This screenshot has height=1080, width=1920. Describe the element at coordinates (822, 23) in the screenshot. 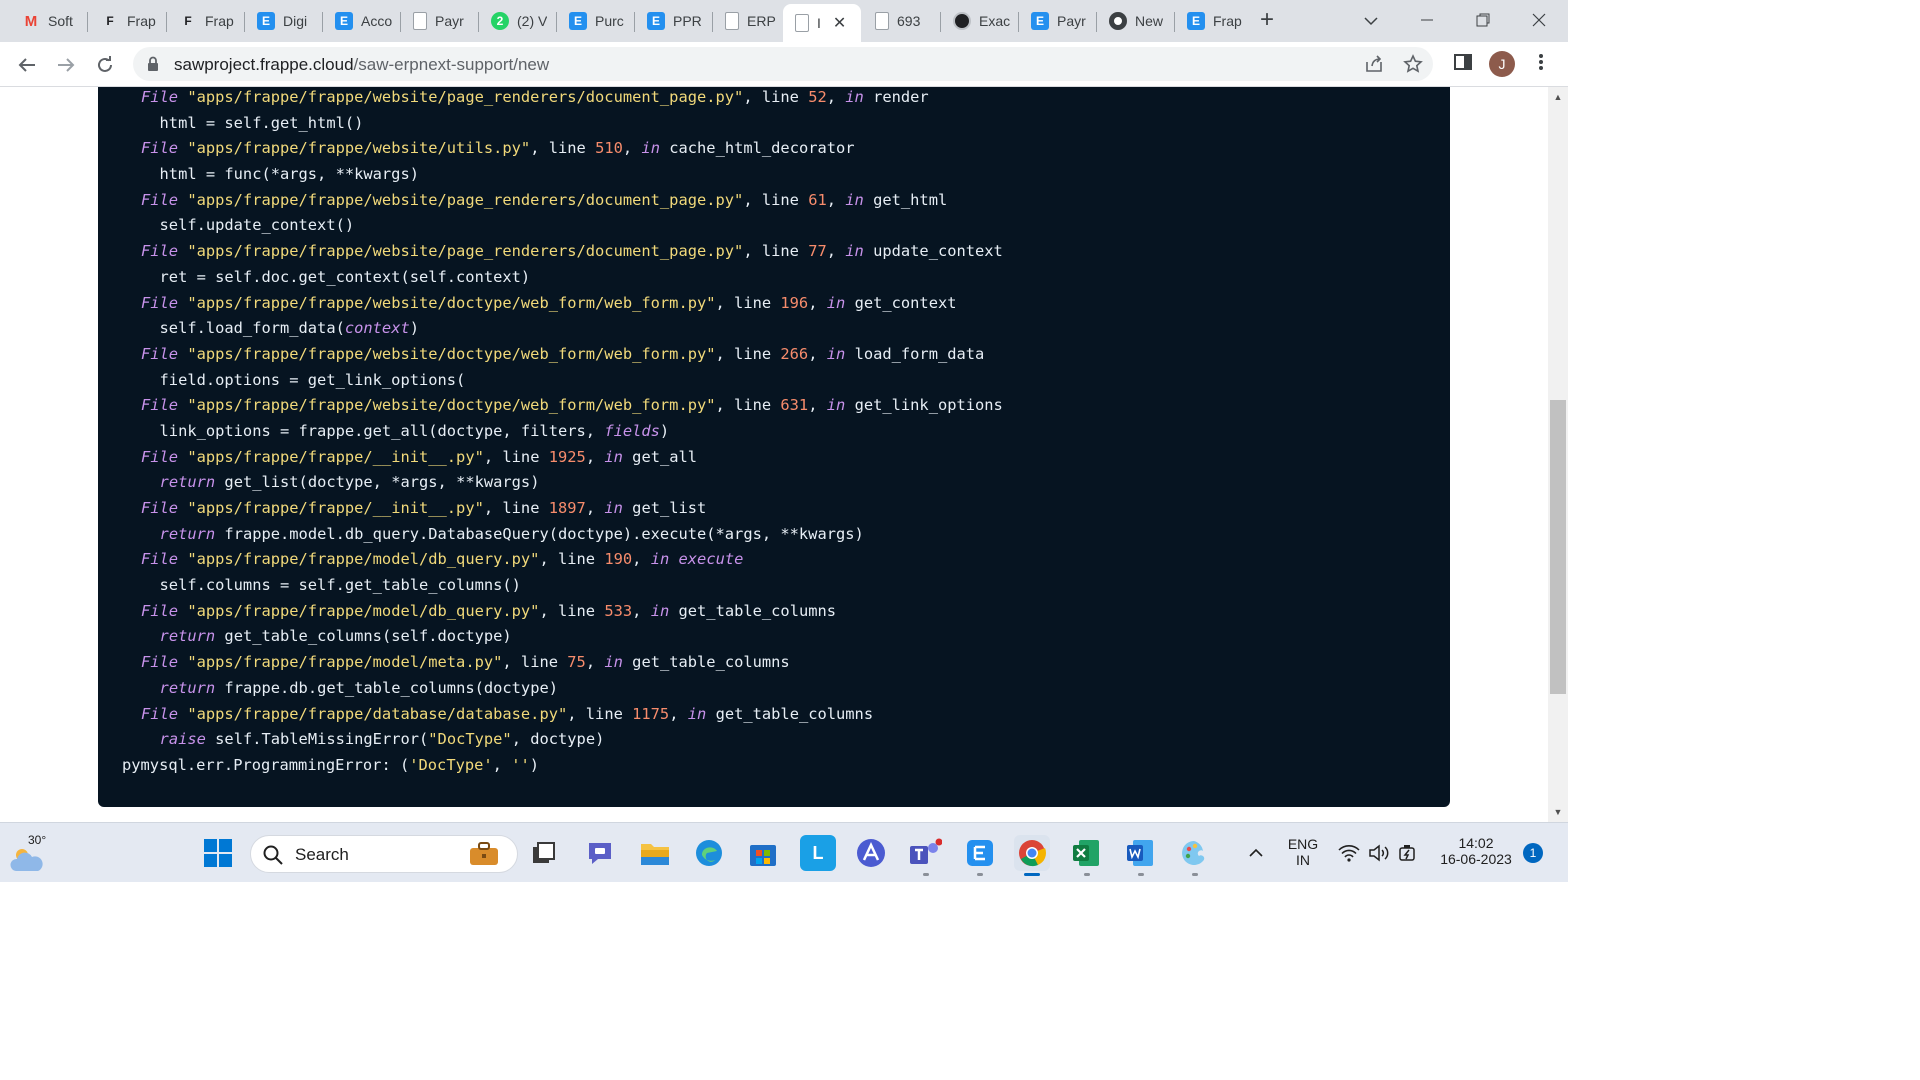

I see `browser-tab: I ✕` at that location.